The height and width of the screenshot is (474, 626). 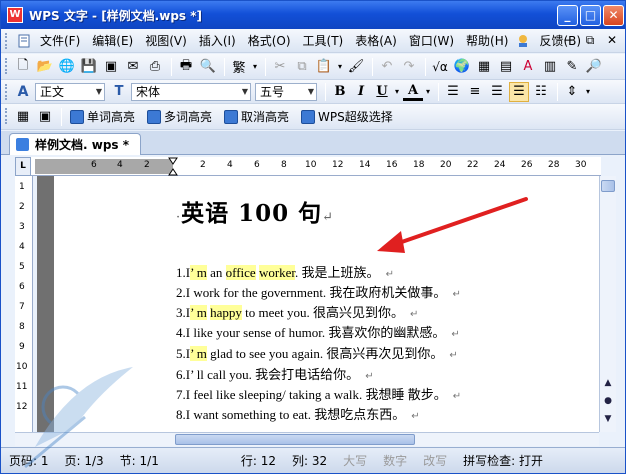 I want to click on copy-icon: ⧉, so click(x=302, y=67).